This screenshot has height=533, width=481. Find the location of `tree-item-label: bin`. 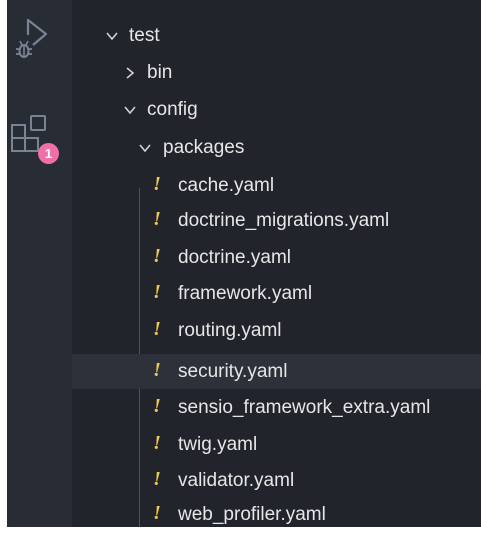

tree-item-label: bin is located at coordinates (160, 72).